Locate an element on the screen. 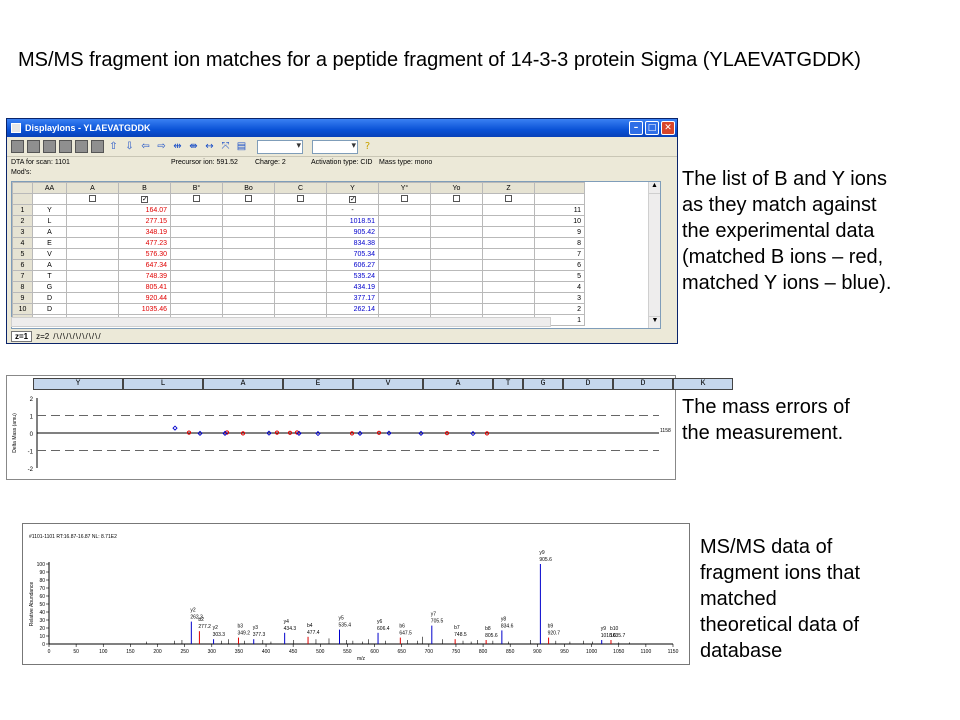 The image size is (960, 720). column-header: A is located at coordinates (92, 188).